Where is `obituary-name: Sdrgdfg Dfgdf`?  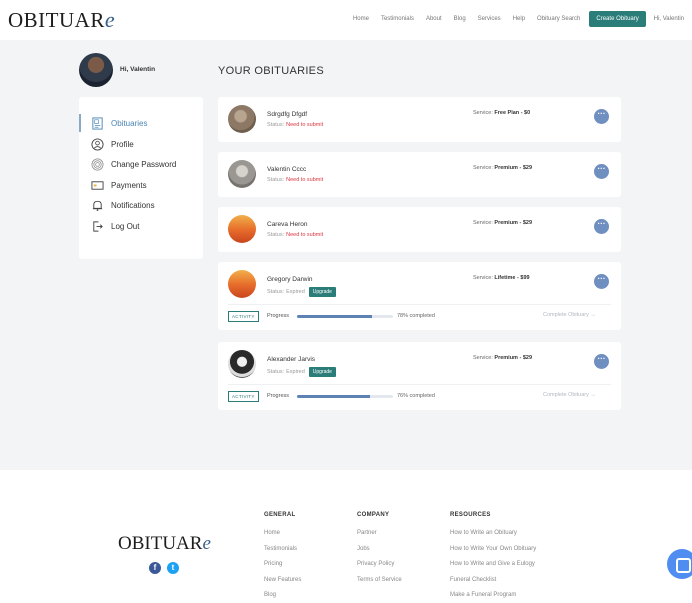 obituary-name: Sdrgdfg Dfgdf is located at coordinates (287, 114).